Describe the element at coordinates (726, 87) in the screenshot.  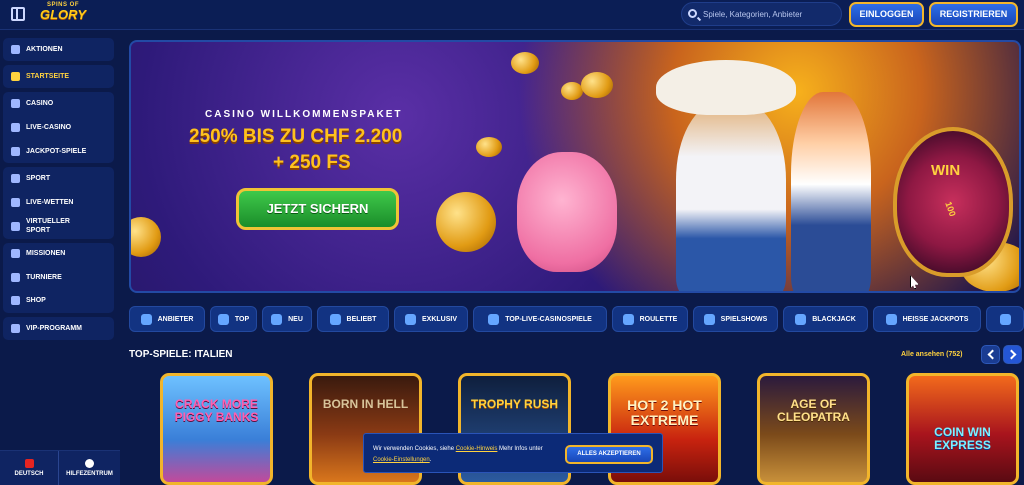
I see `cowboy-hat` at that location.